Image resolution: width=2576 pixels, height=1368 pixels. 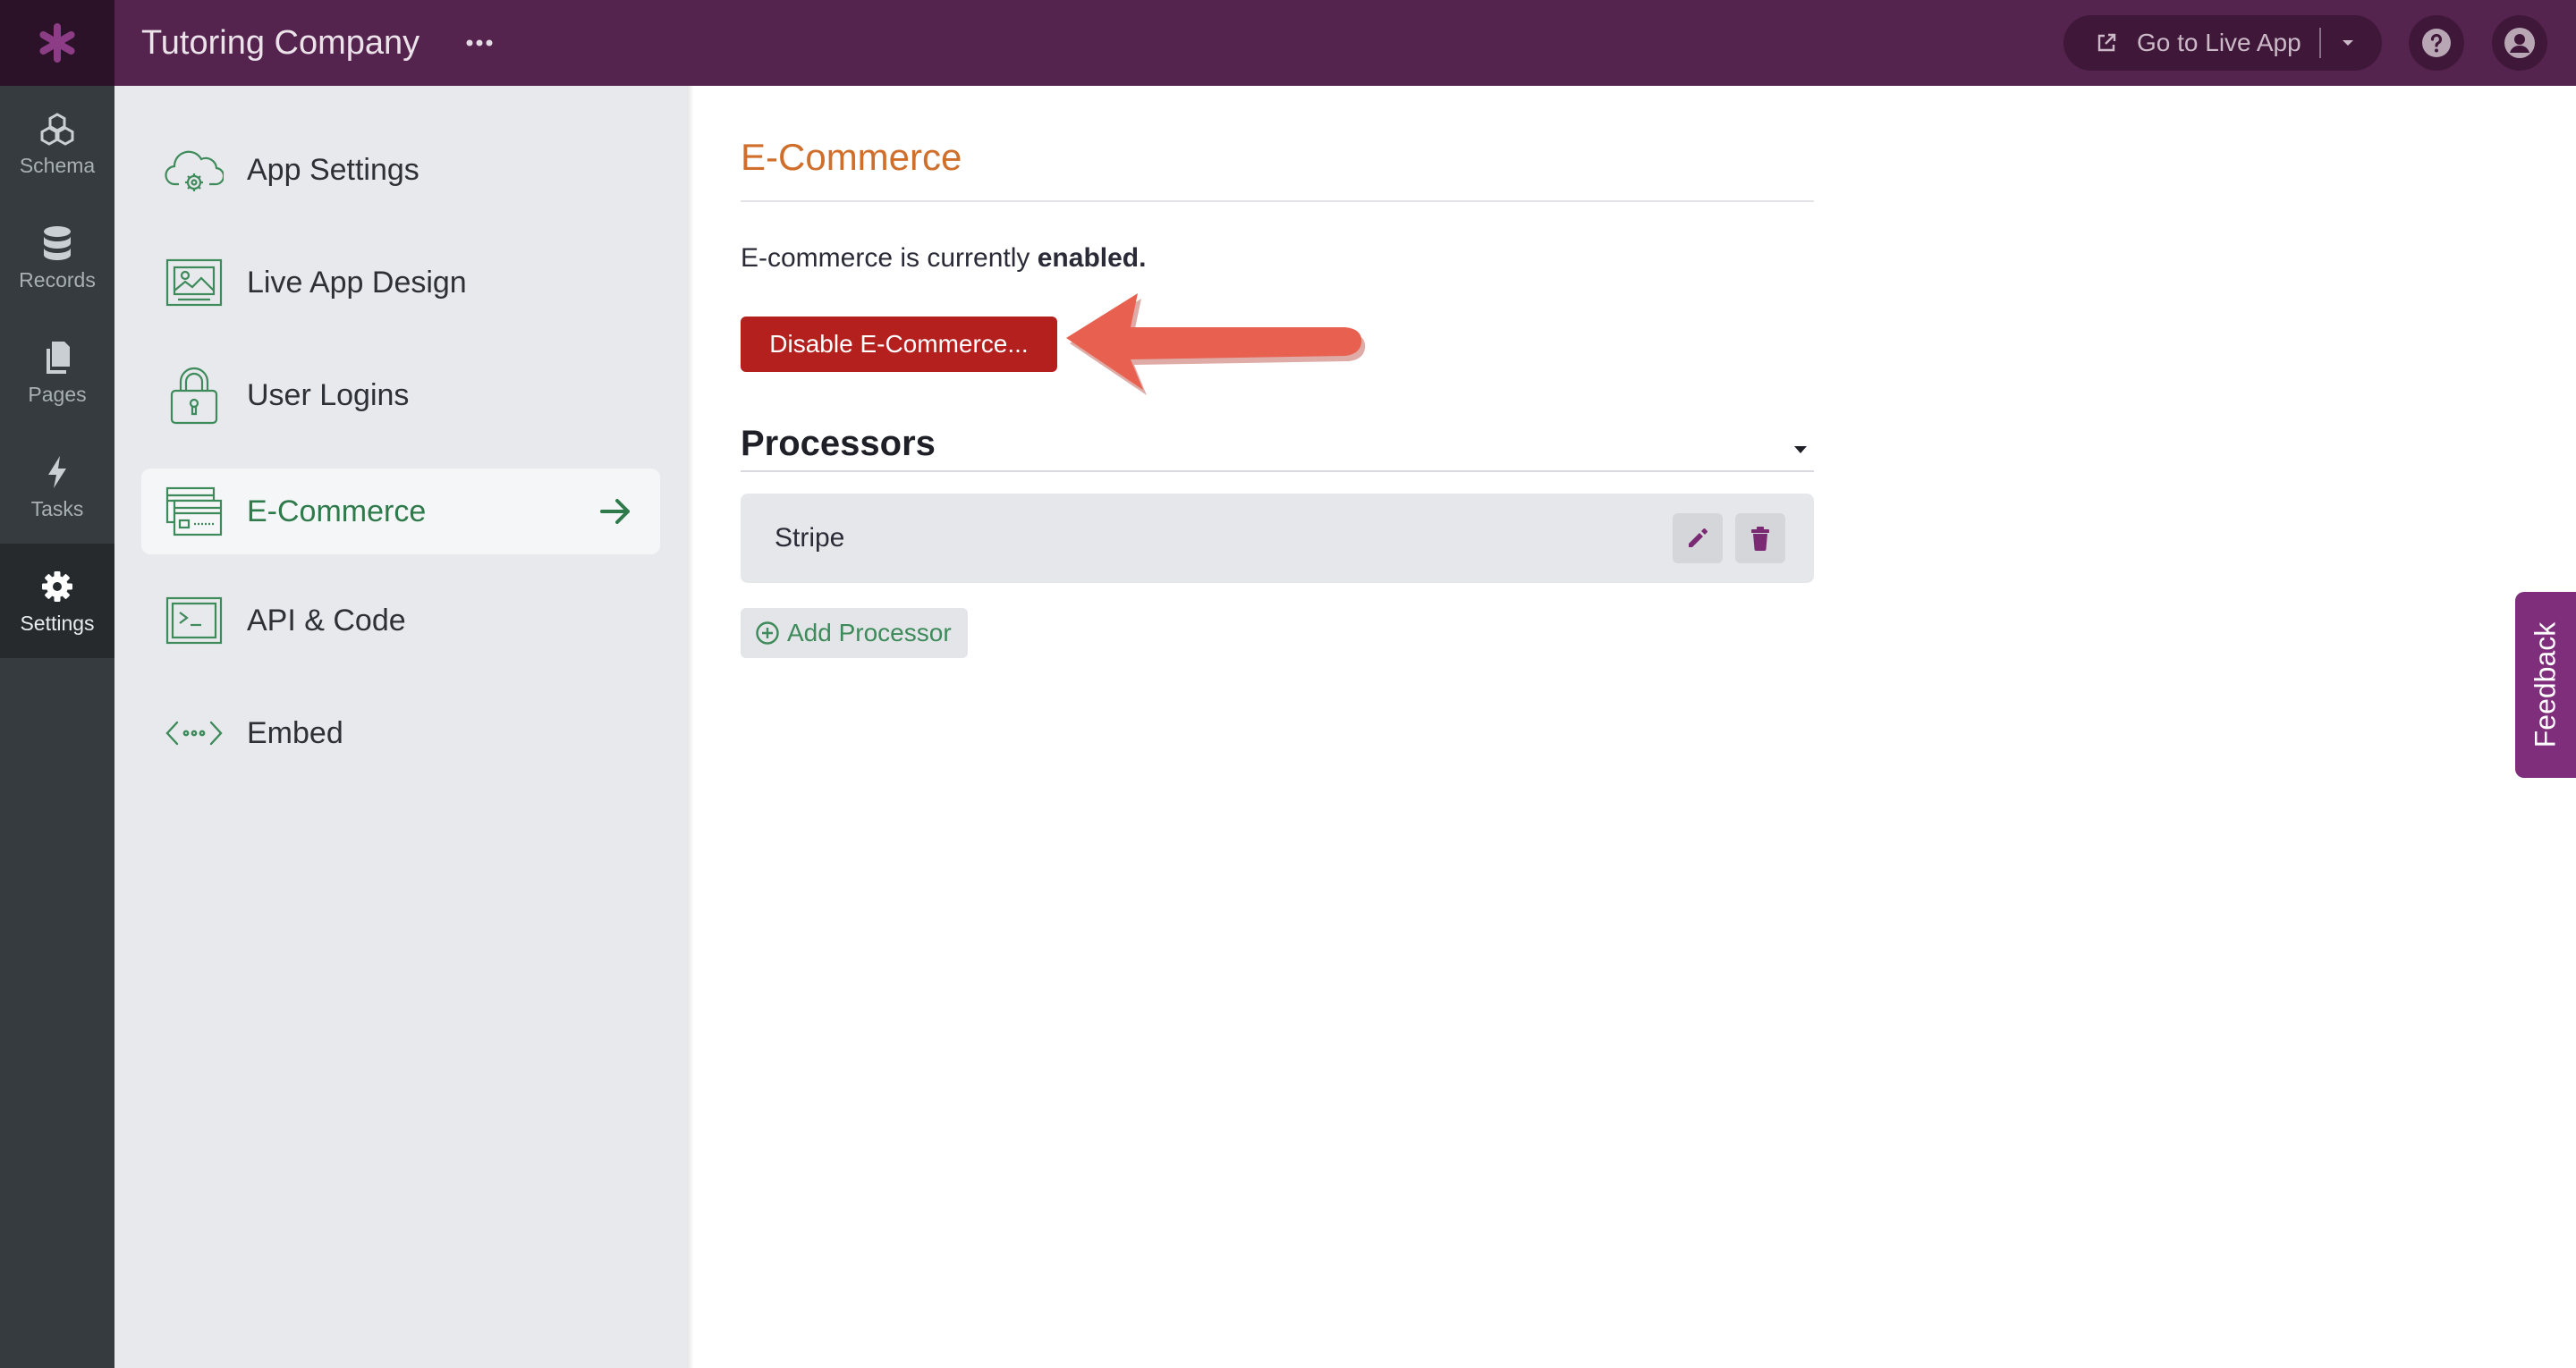 I want to click on page-title: E-Commerce, so click(x=851, y=157).